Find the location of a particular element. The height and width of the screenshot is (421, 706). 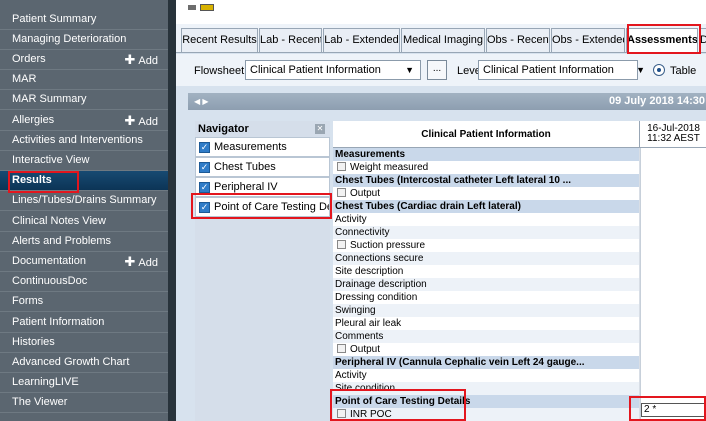

grid-row: Drainage description is located at coordinates (519, 284).